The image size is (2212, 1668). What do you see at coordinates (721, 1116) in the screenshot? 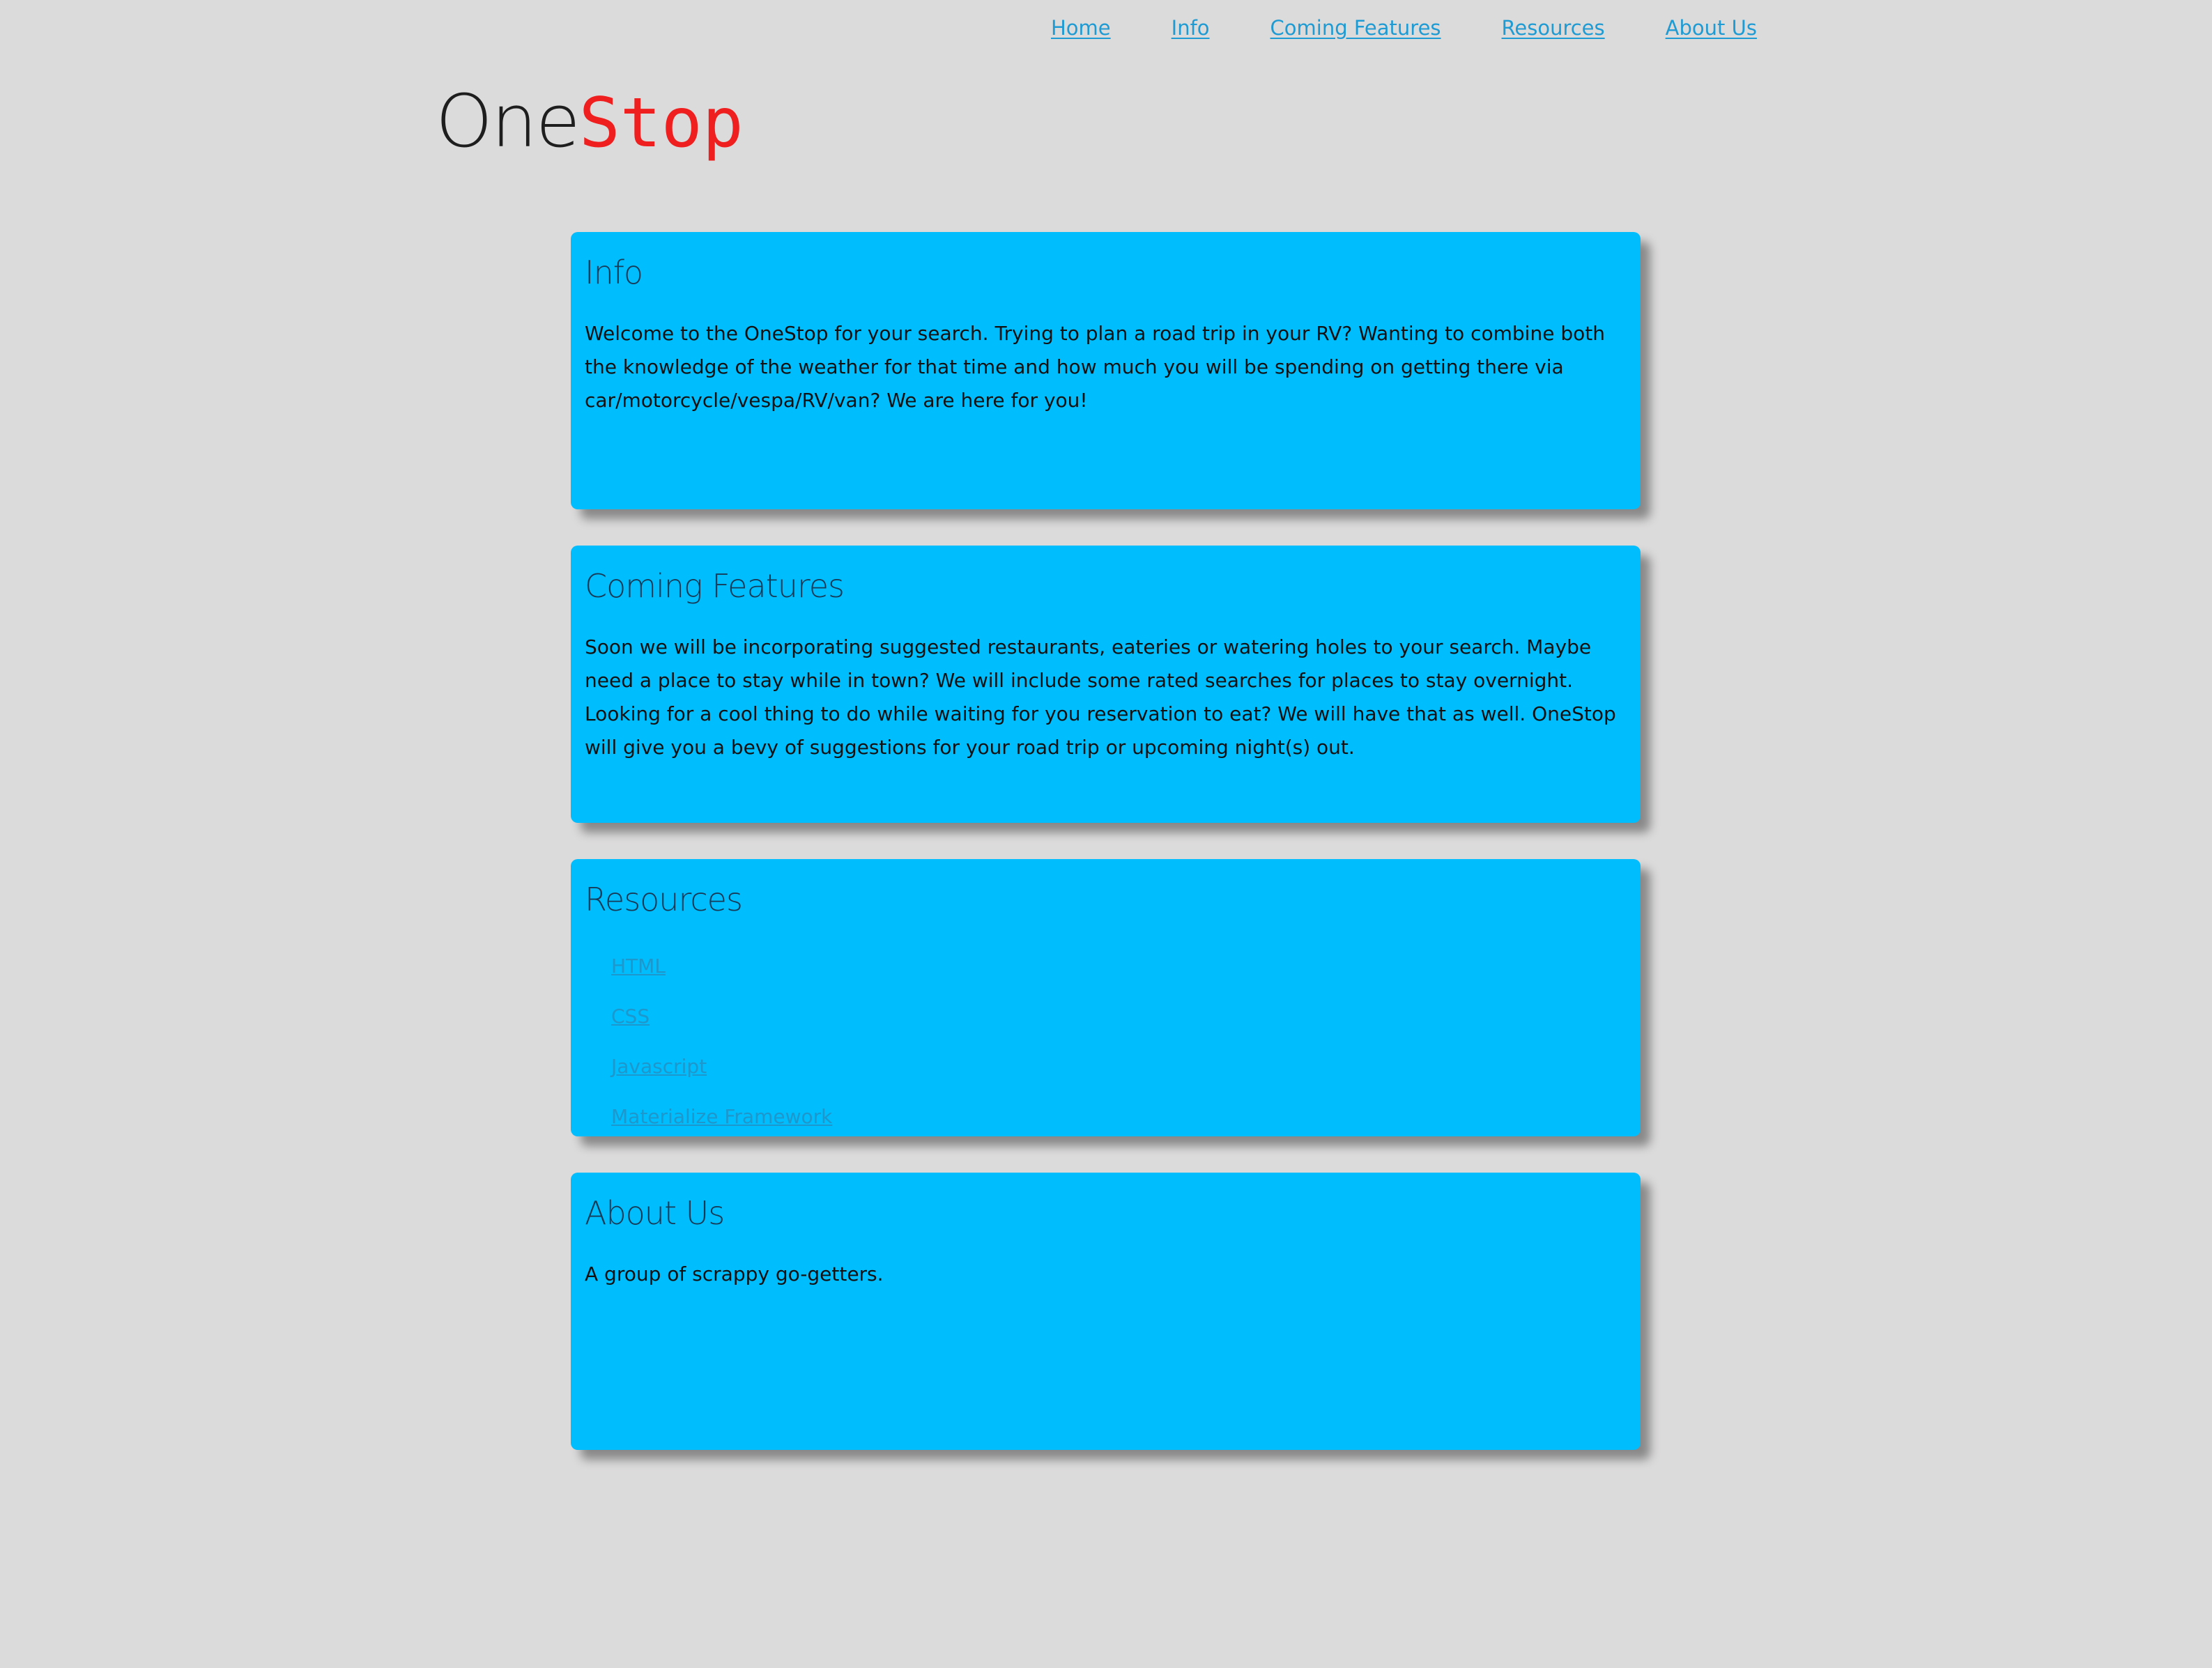
I see `resource-link-materialize: Materialize Framework` at bounding box center [721, 1116].